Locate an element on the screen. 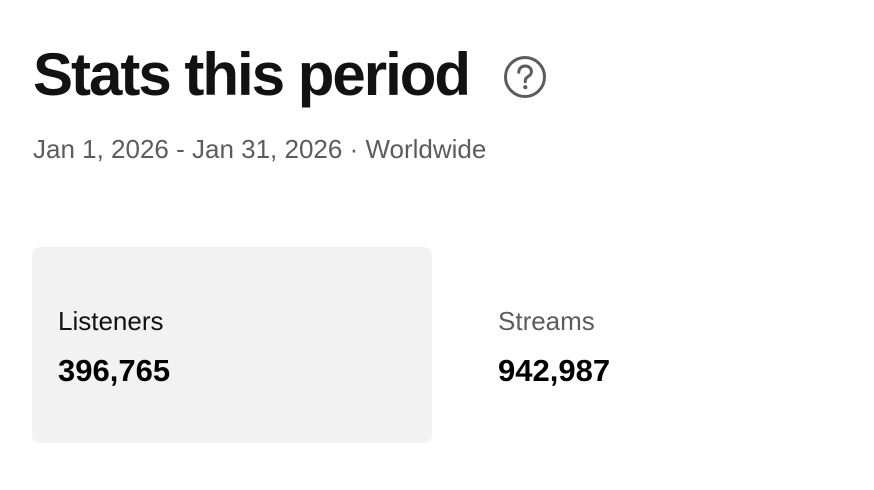  date-range-region: Jan 1, 2026 - Jan 31, 2026 · Worldwide is located at coordinates (260, 149).